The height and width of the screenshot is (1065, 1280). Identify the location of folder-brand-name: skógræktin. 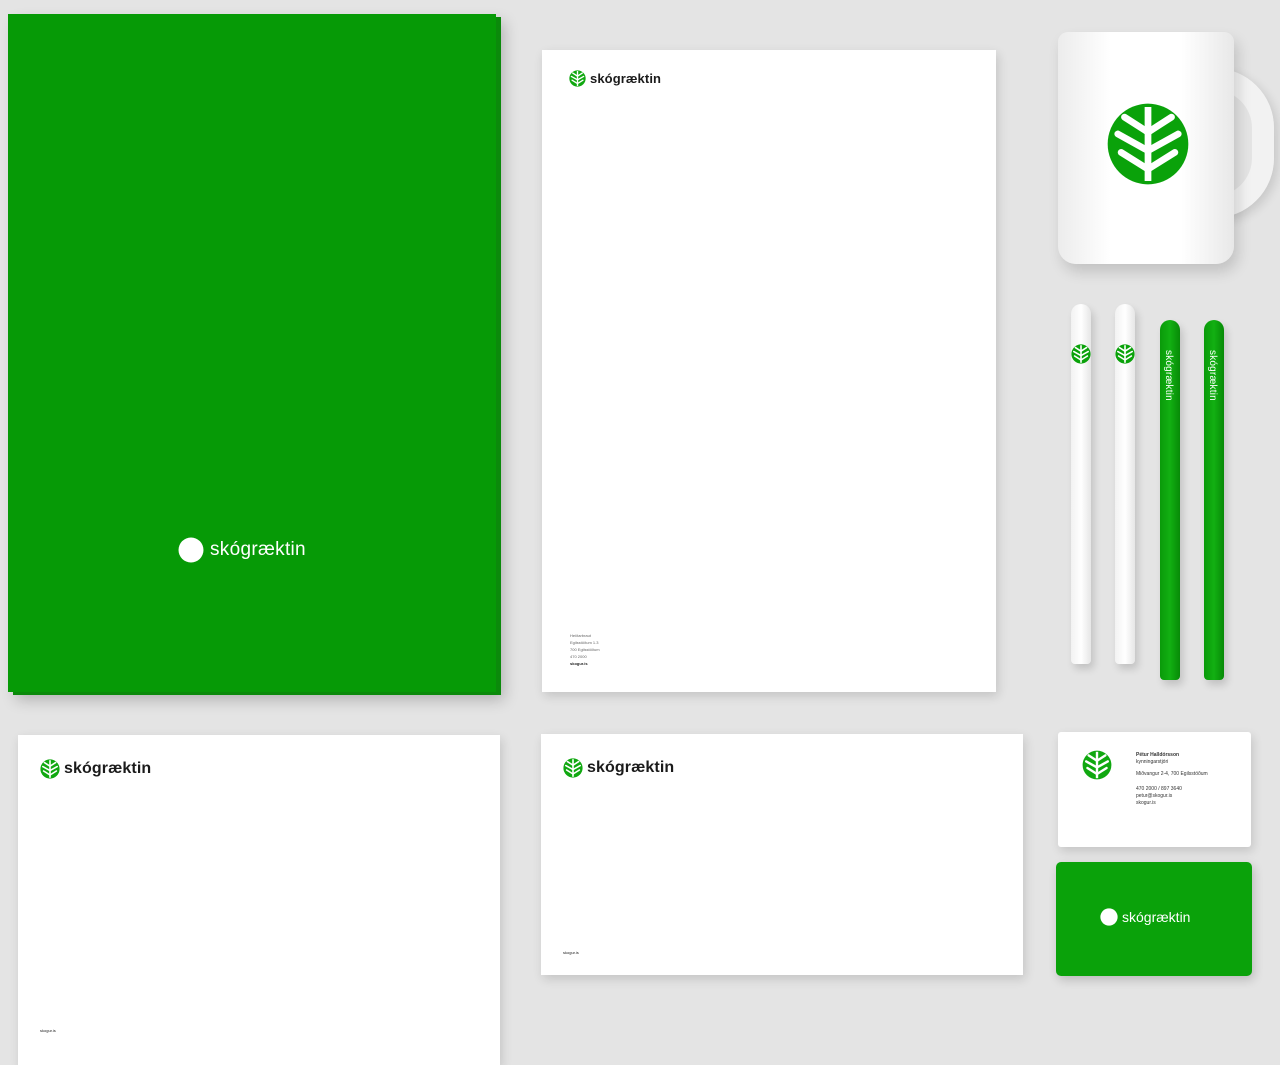
(258, 549).